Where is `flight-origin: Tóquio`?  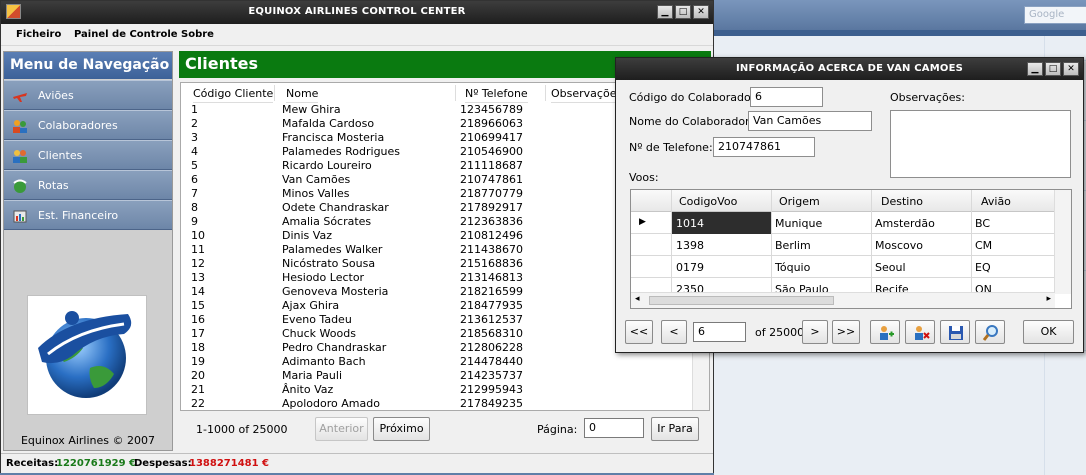 flight-origin: Tóquio is located at coordinates (793, 267).